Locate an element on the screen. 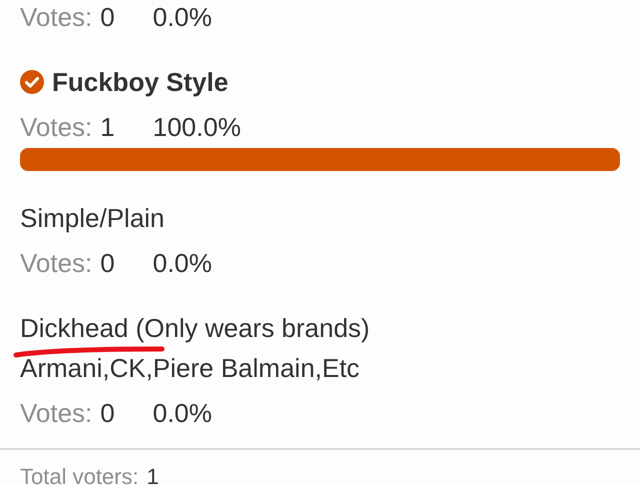 Image resolution: width=640 pixels, height=485 pixels. vote-percent: 100.0% is located at coordinates (196, 127).